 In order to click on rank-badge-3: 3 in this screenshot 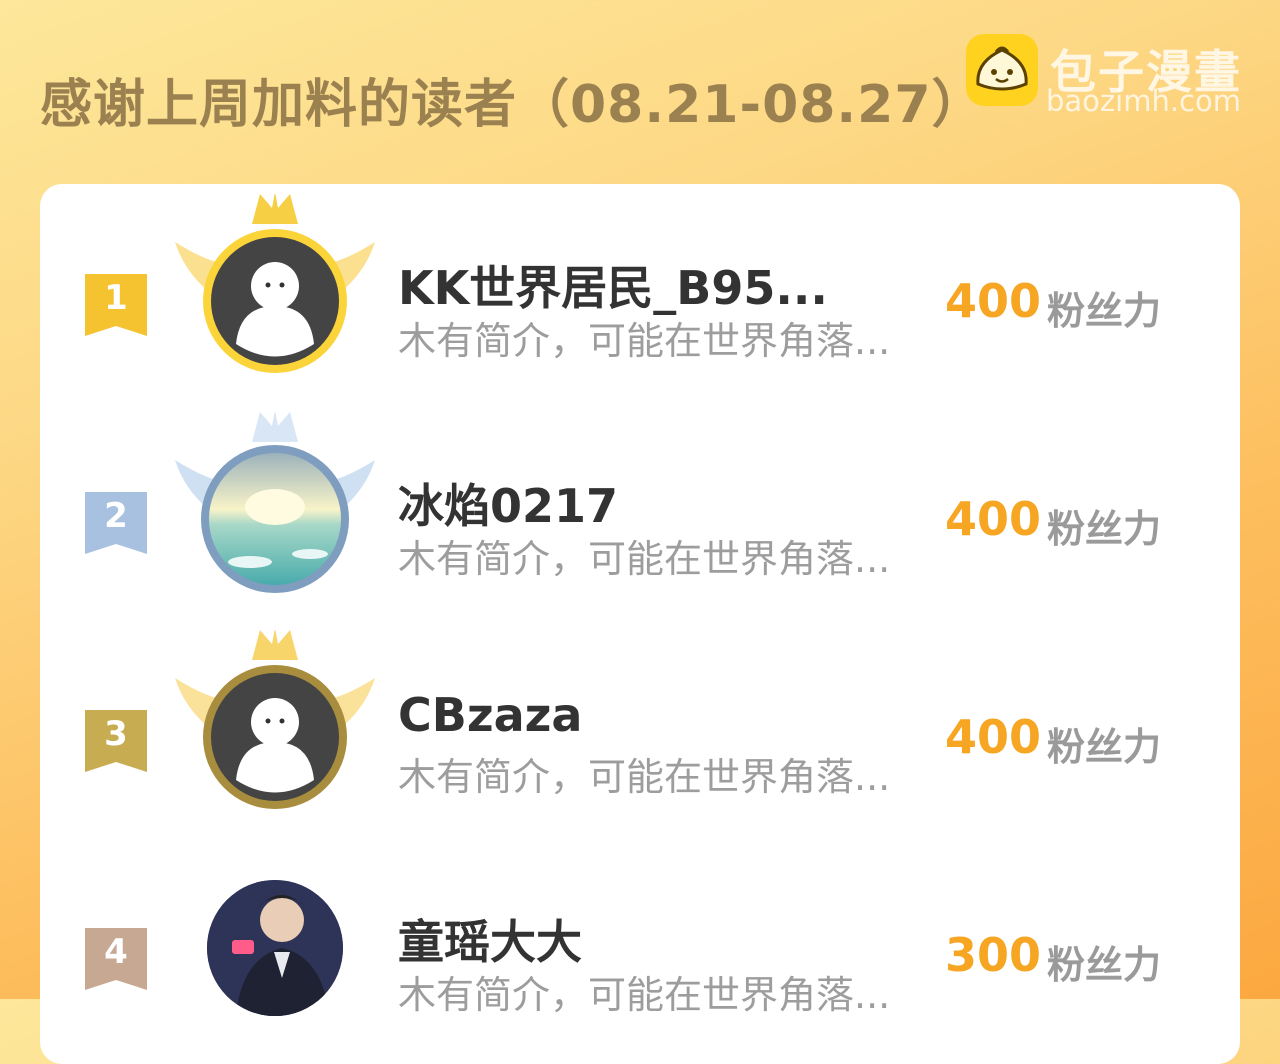, I will do `click(116, 741)`.